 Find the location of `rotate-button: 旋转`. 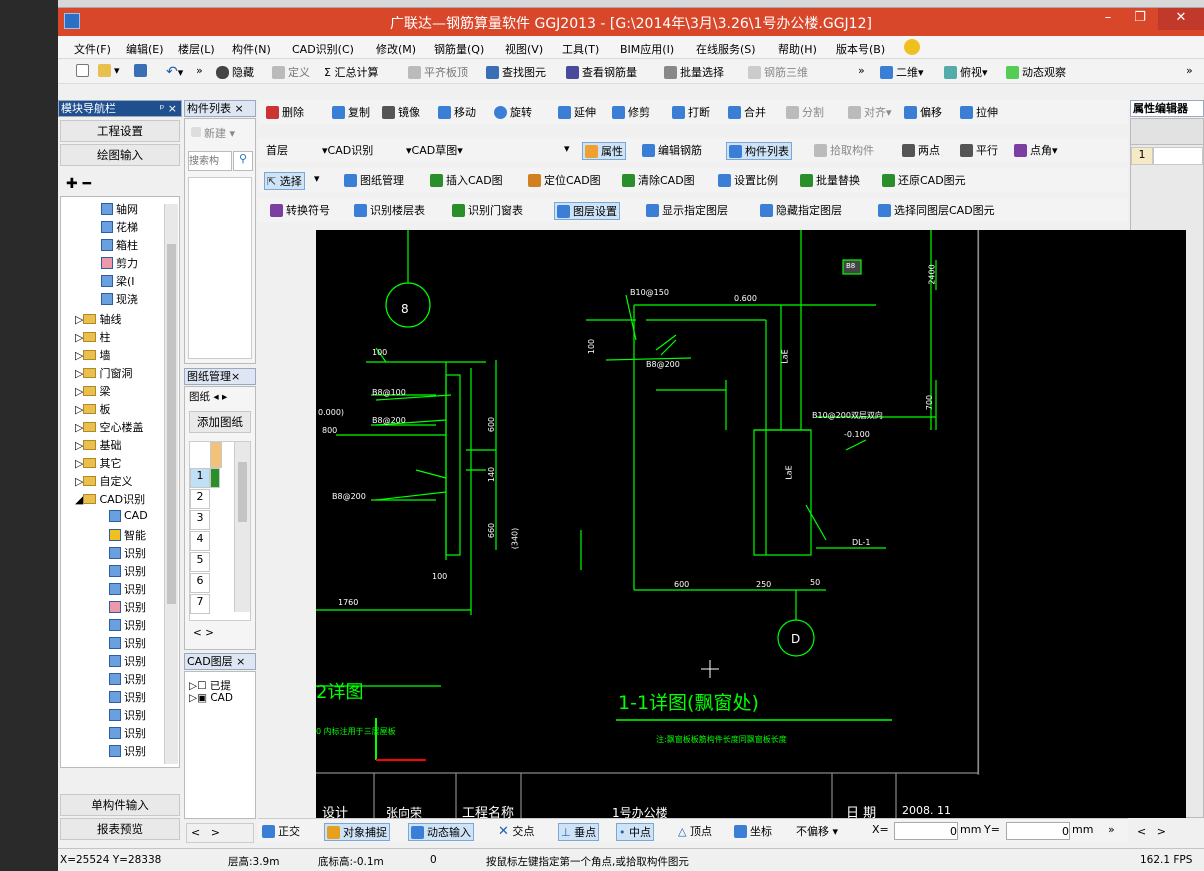

rotate-button: 旋转 is located at coordinates (513, 112).